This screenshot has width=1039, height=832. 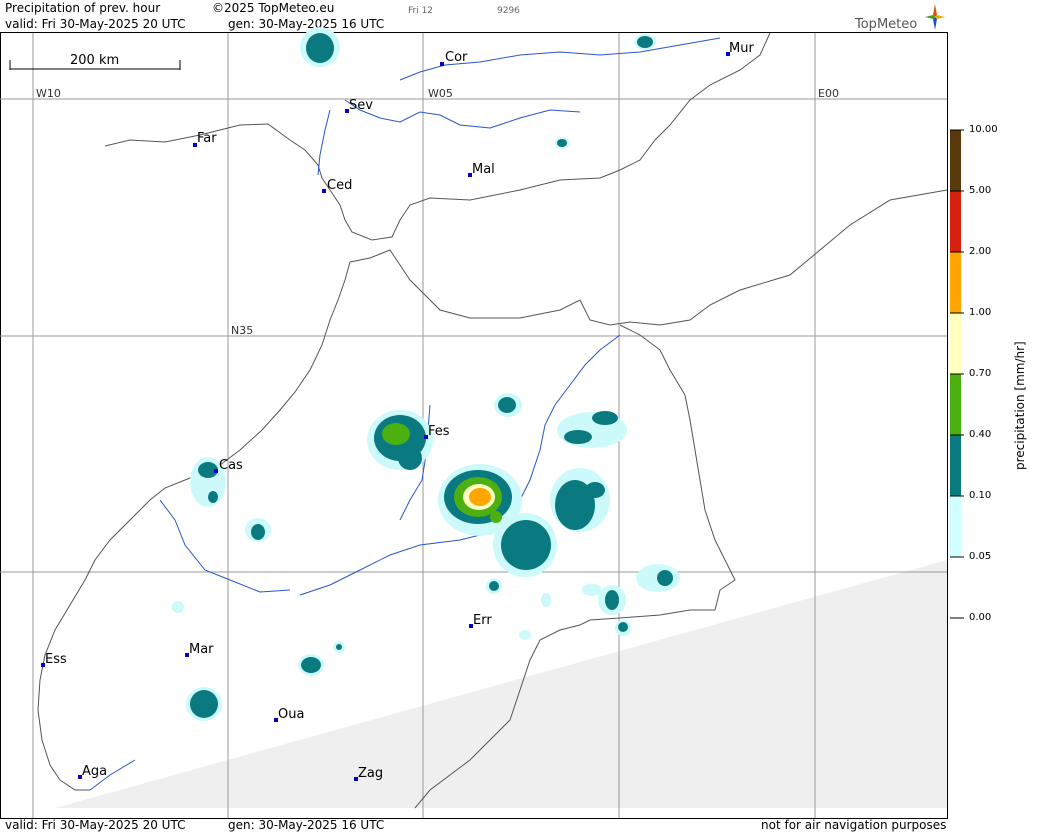 I want to click on legend-label: 0.70, so click(x=980, y=373).